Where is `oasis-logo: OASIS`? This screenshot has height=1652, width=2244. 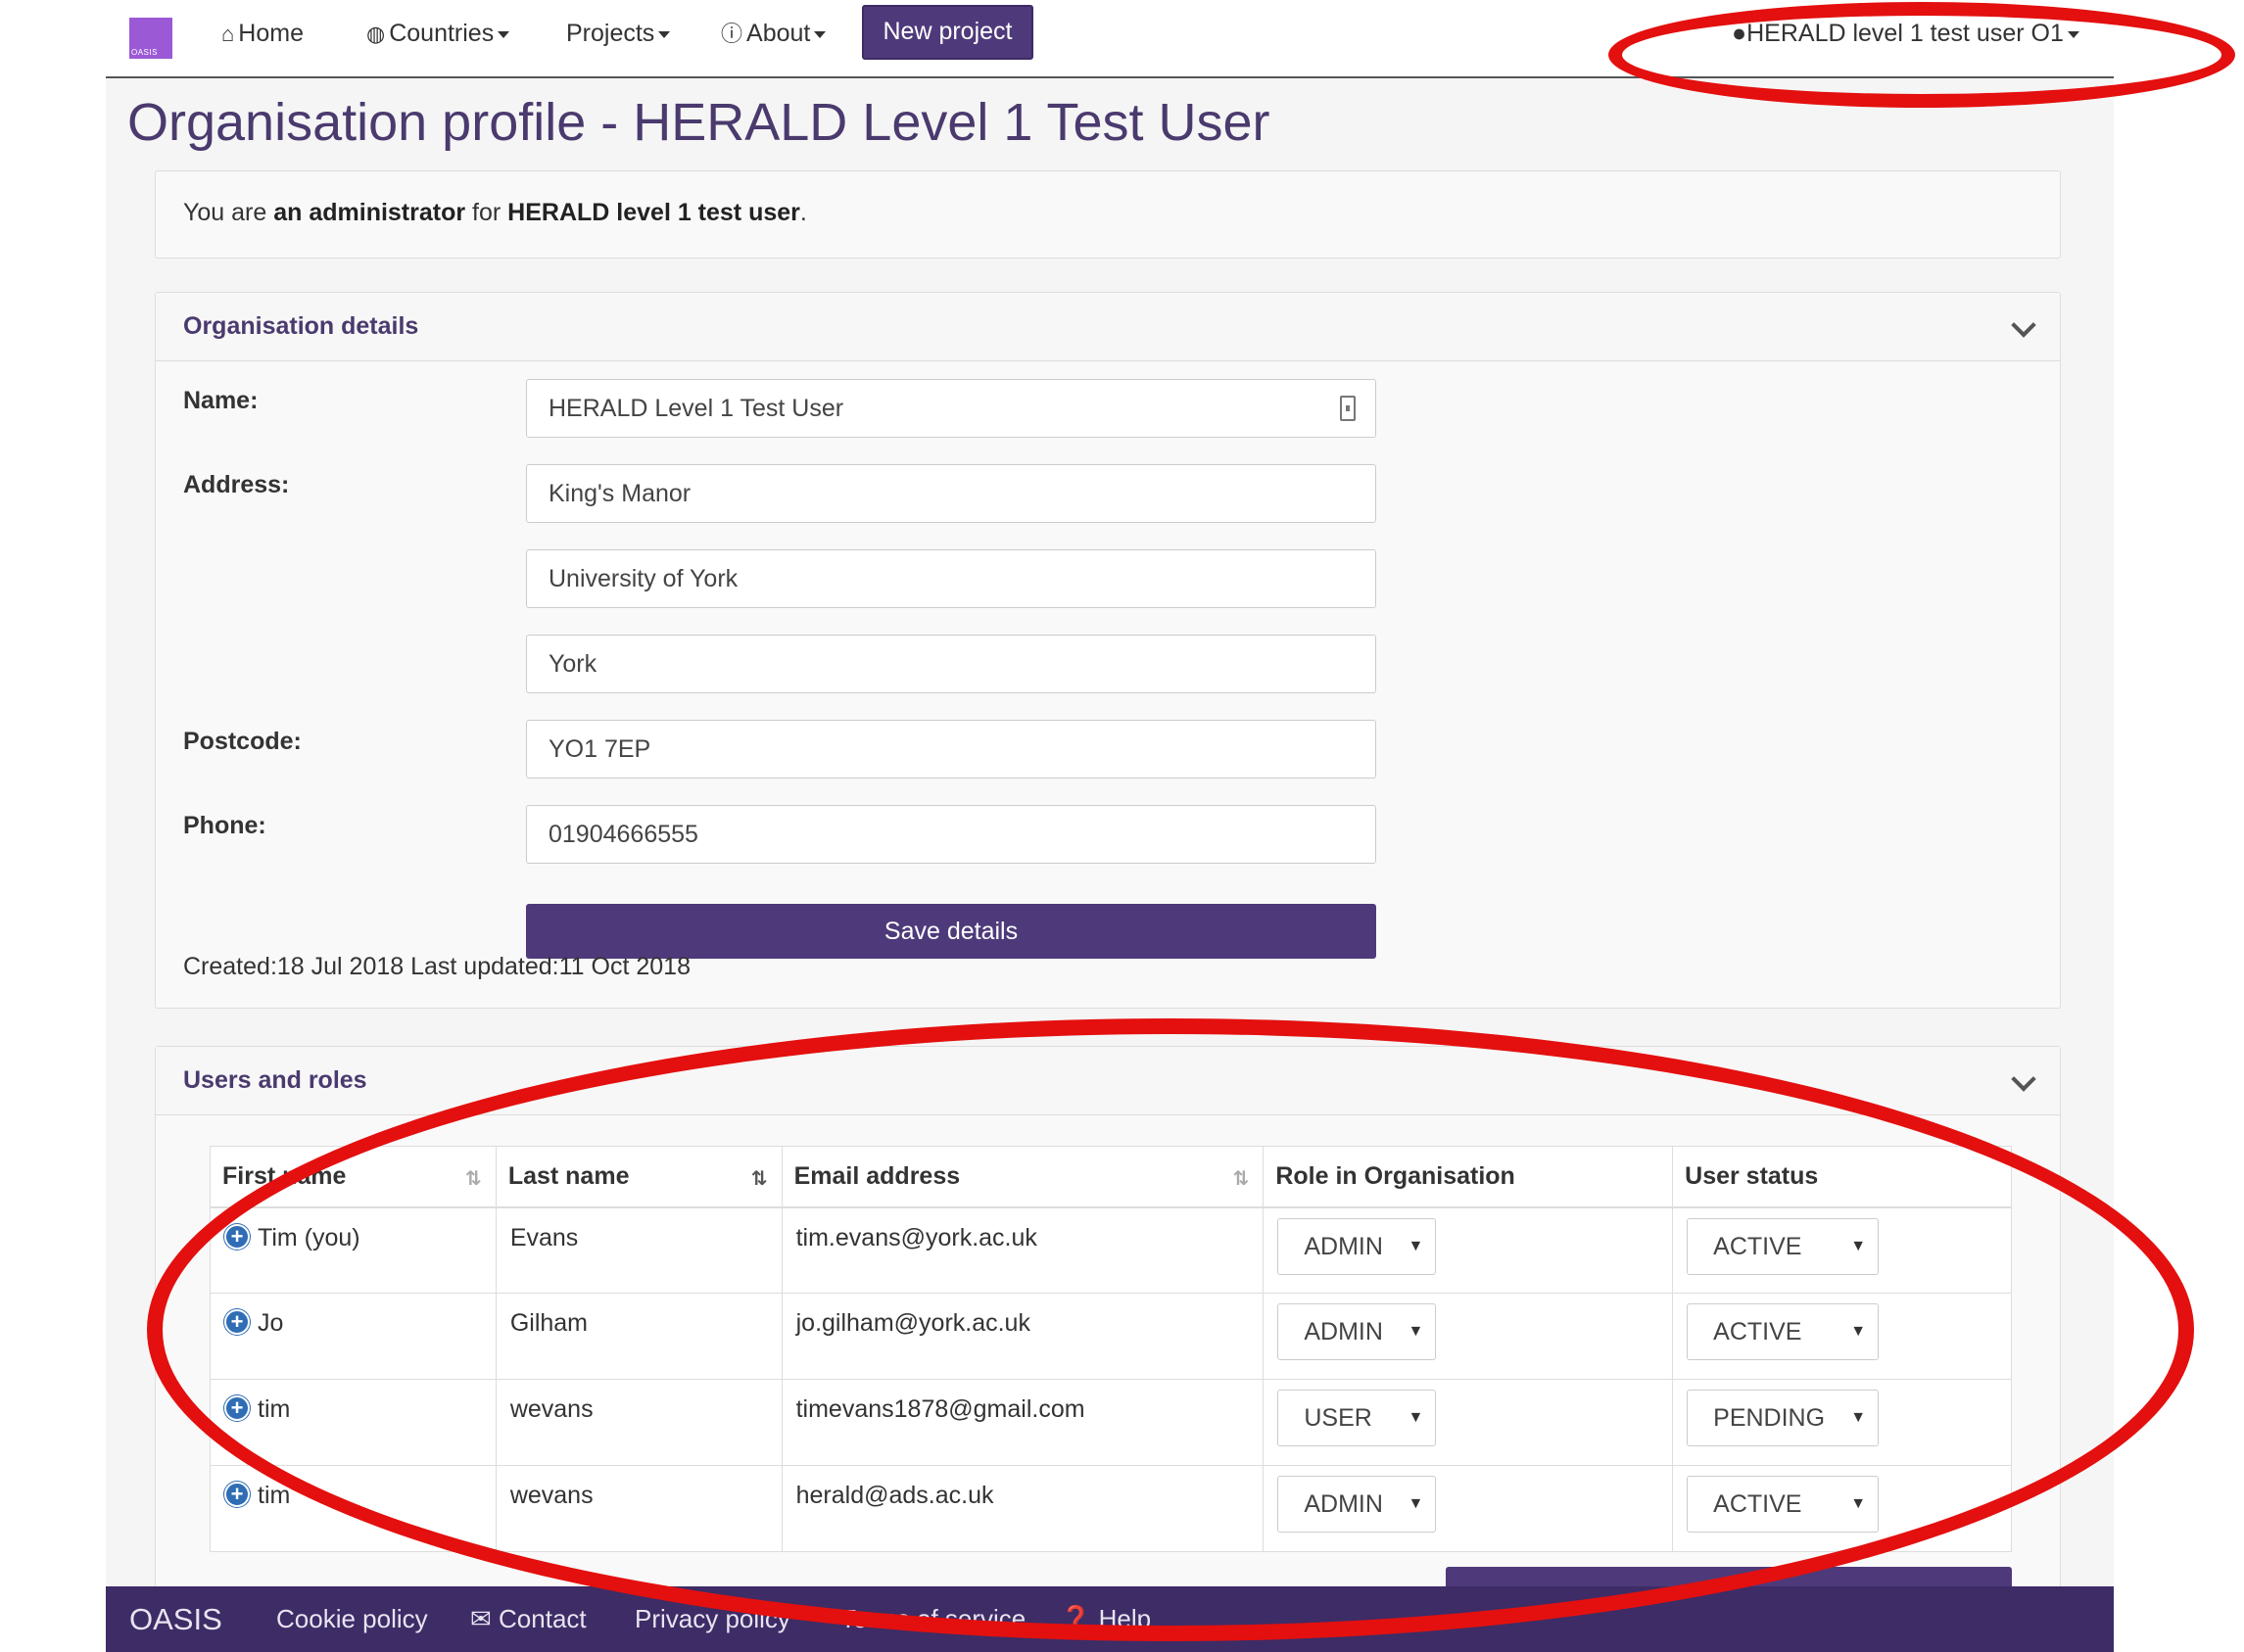 oasis-logo: OASIS is located at coordinates (150, 38).